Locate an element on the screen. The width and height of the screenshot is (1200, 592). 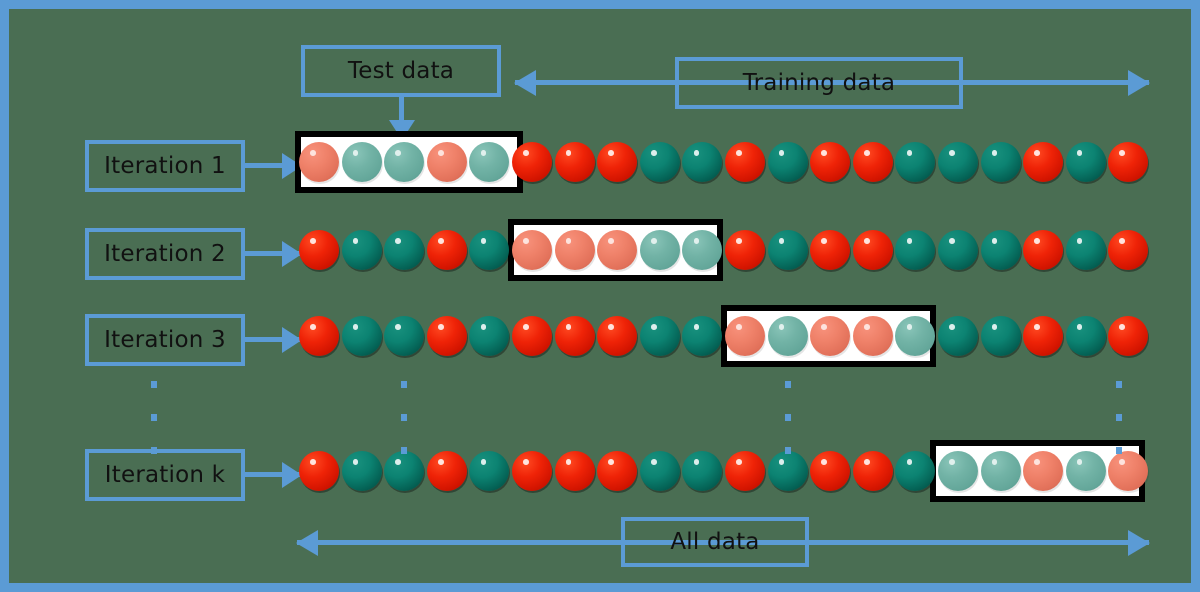
training-data-label: Training data is located at coordinates (819, 83).